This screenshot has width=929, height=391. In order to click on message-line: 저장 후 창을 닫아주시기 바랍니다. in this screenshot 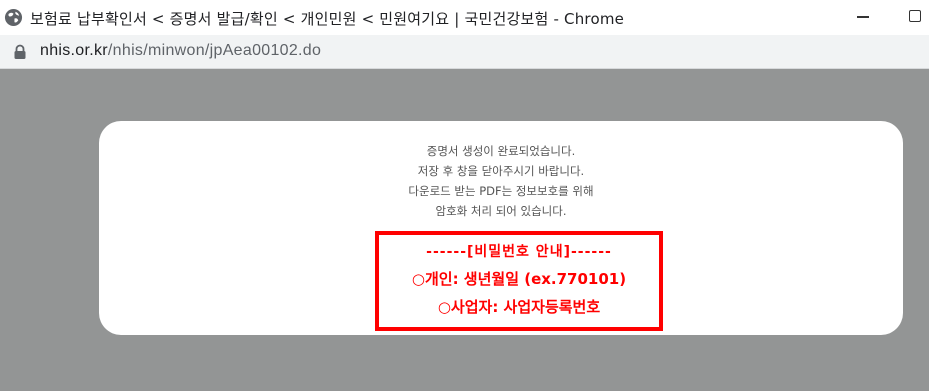, I will do `click(501, 171)`.